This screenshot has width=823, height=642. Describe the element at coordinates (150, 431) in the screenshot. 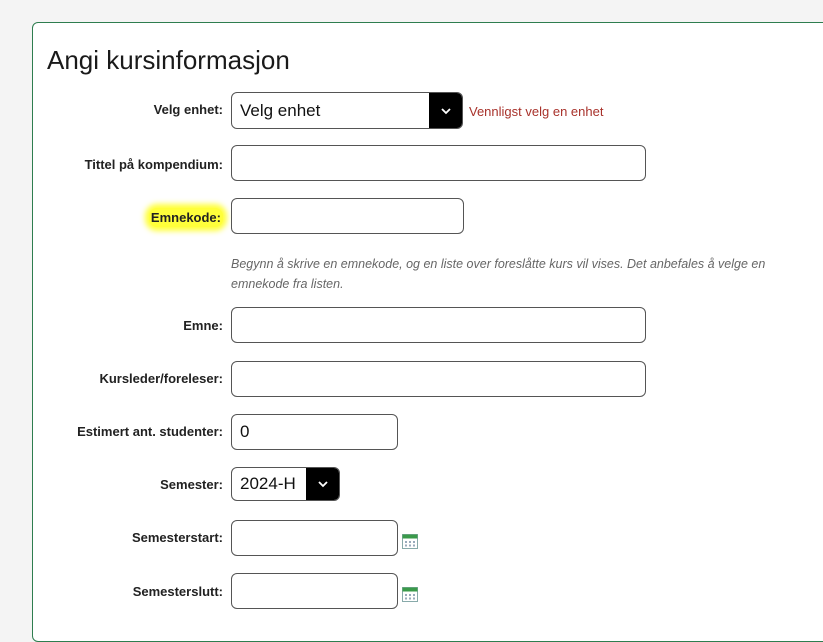

I see `students-label: Estimert ant. studenter:` at that location.